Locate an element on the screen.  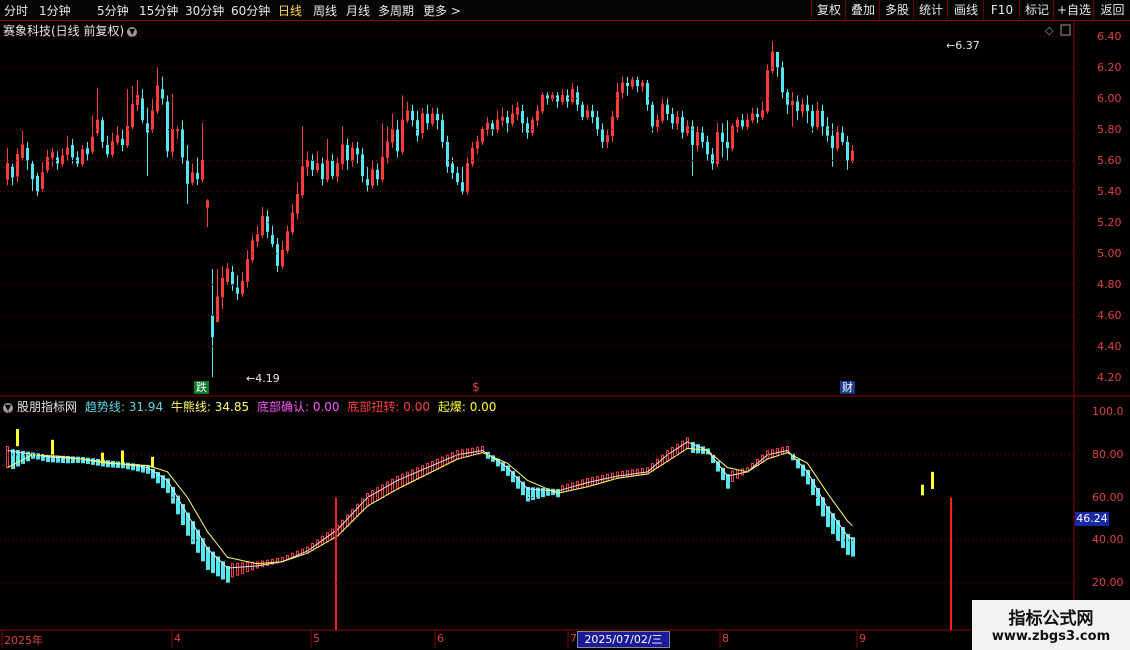
dividend-marker: $ is located at coordinates (476, 387).